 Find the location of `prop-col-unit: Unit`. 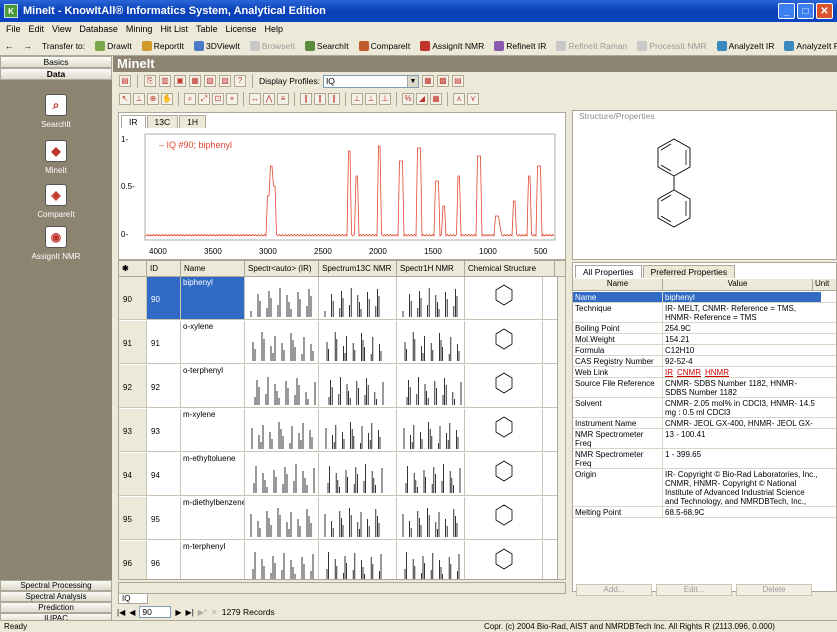

prop-col-unit: Unit is located at coordinates (824, 284).